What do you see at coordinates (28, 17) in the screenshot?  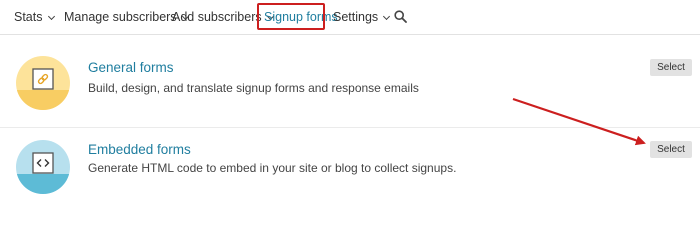 I see `nav-stats-label: Stats` at bounding box center [28, 17].